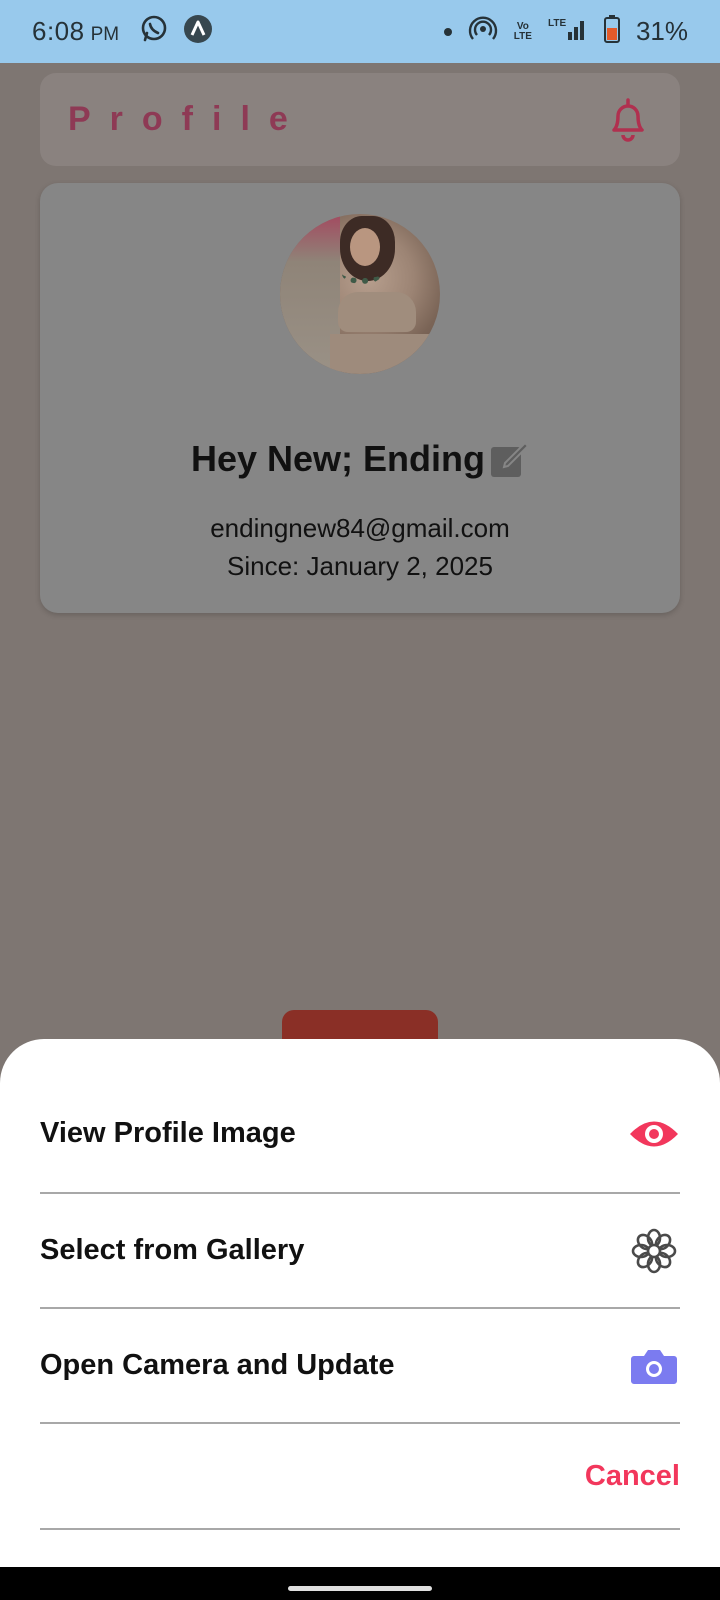 The image size is (720, 1600). I want to click on open-camera-option: Open Camera and Update, so click(360, 1366).